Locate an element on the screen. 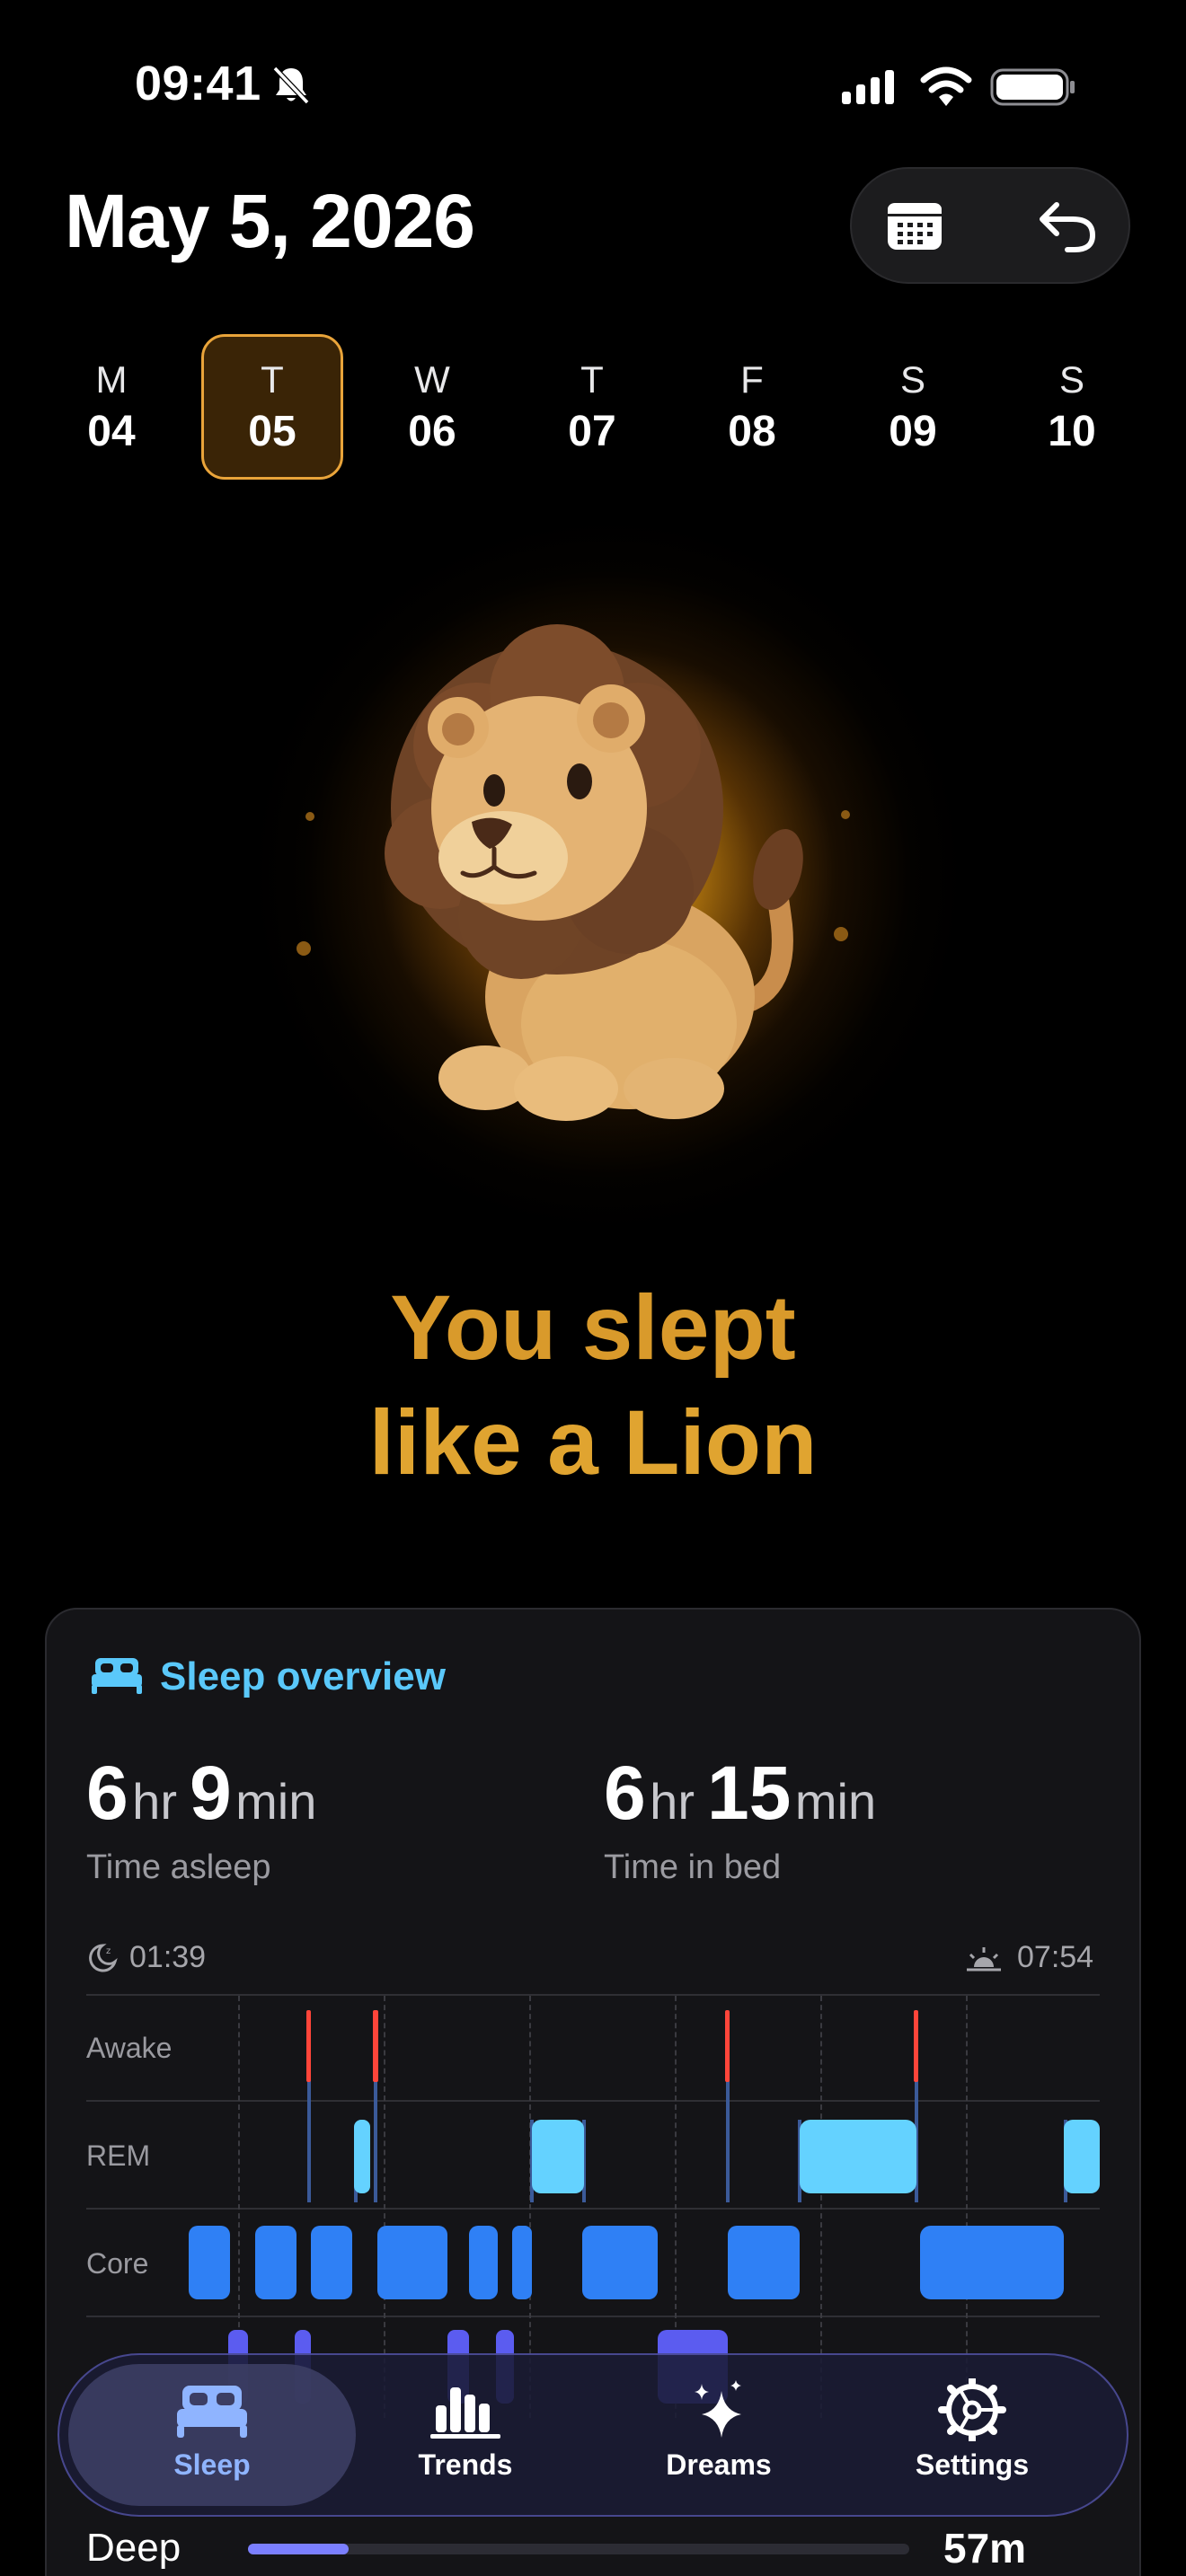 The width and height of the screenshot is (1186, 2576). tab-dreams: Dreams is located at coordinates (719, 2436).